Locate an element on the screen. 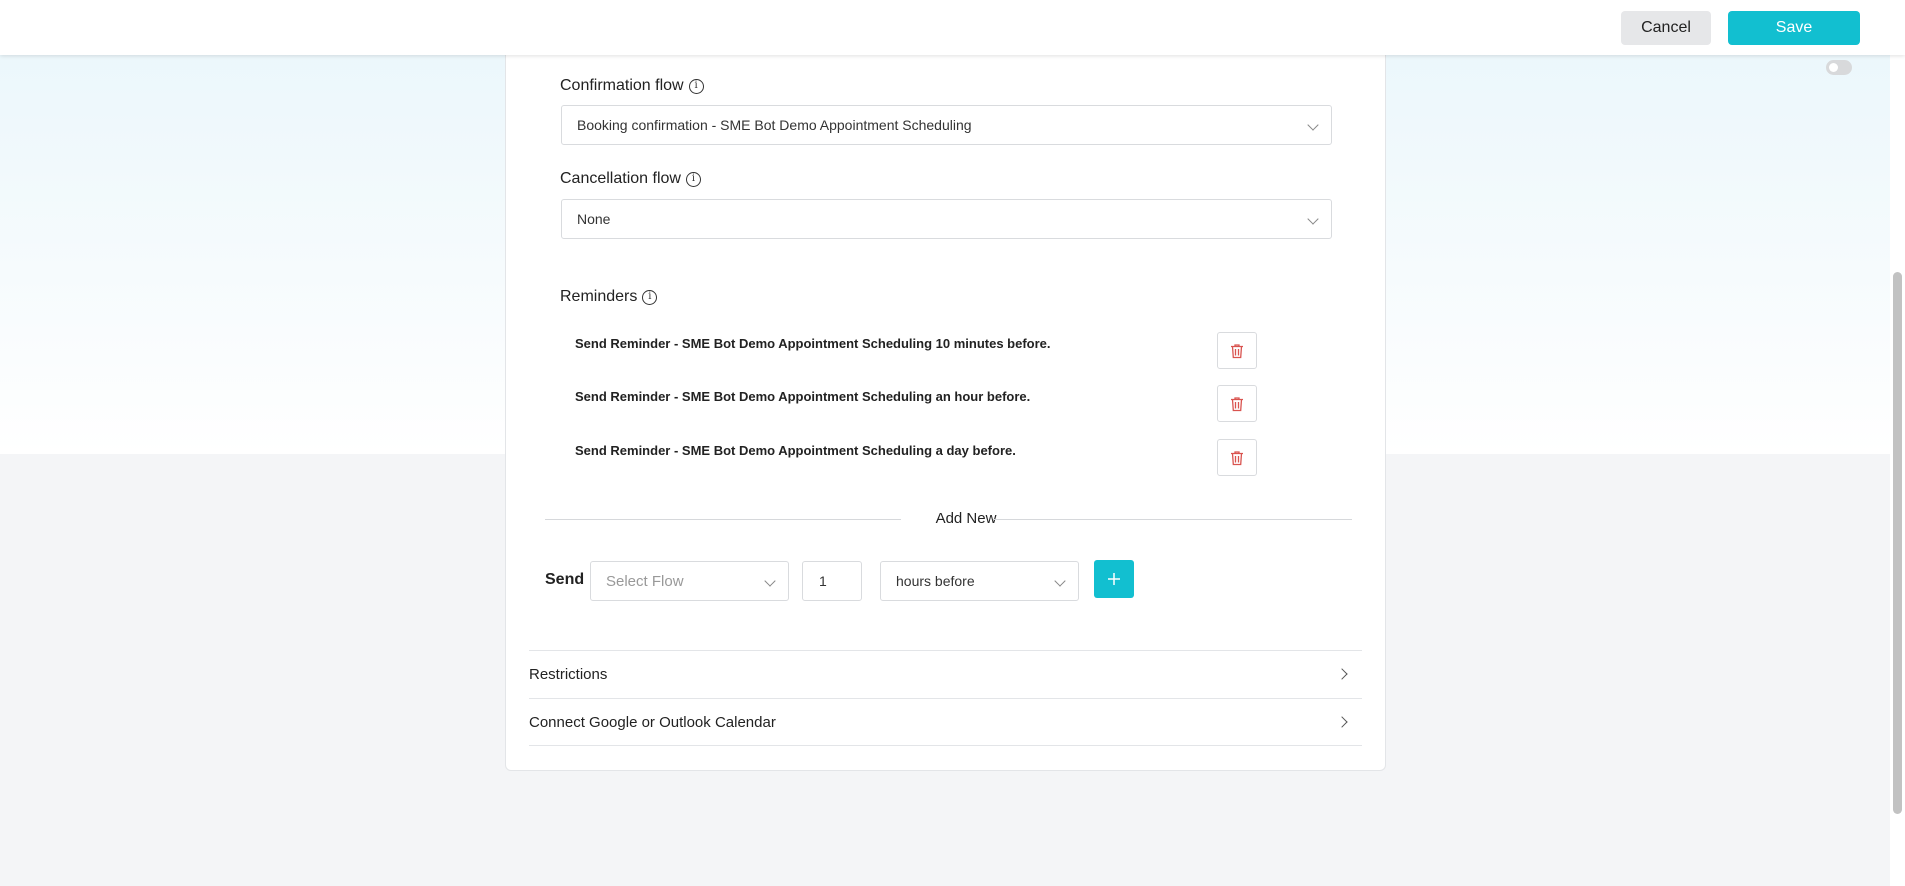  reminders-label: Reminders is located at coordinates (599, 296).